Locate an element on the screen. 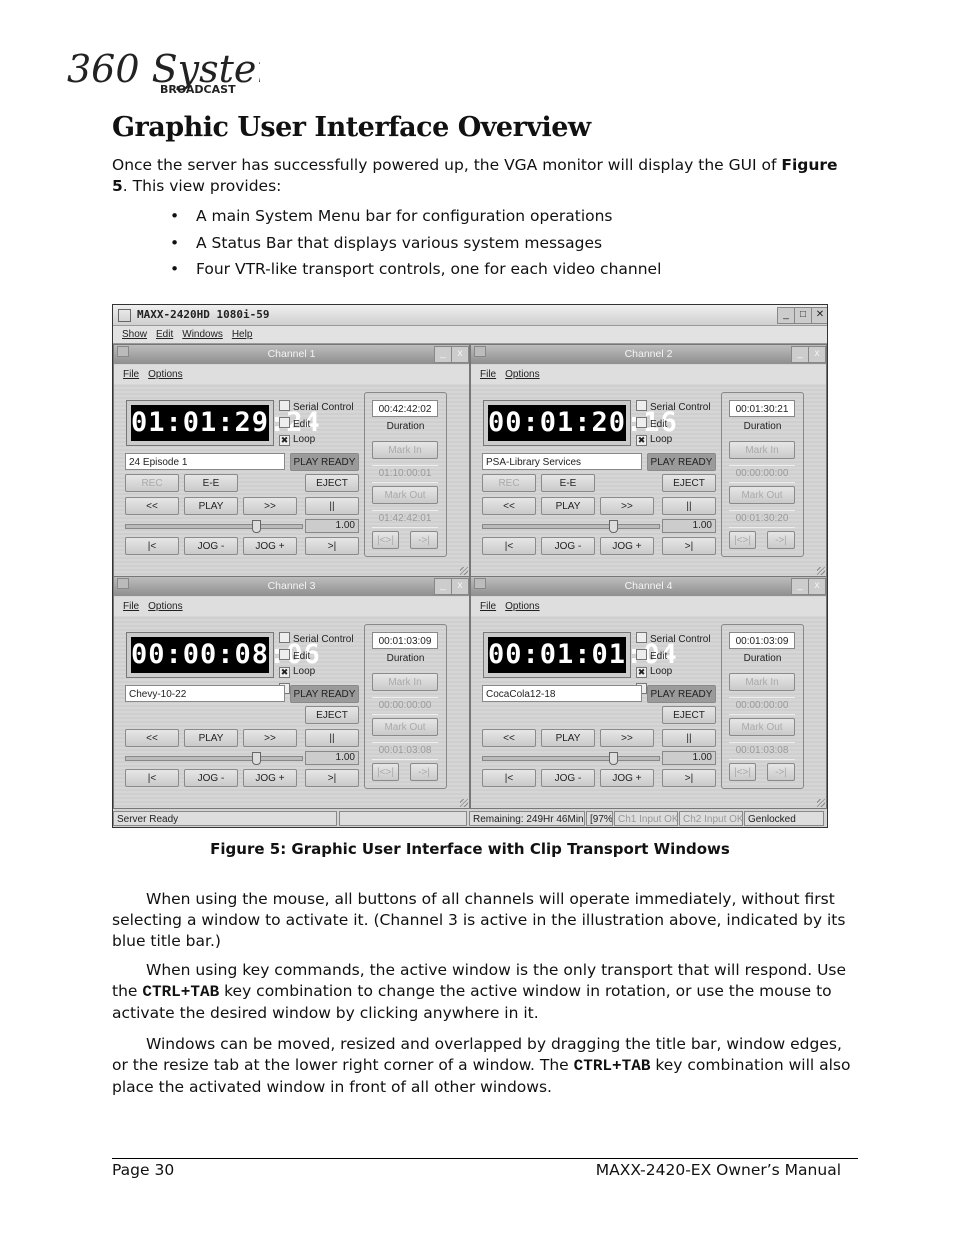  menu-edit: Edit is located at coordinates (164, 334).